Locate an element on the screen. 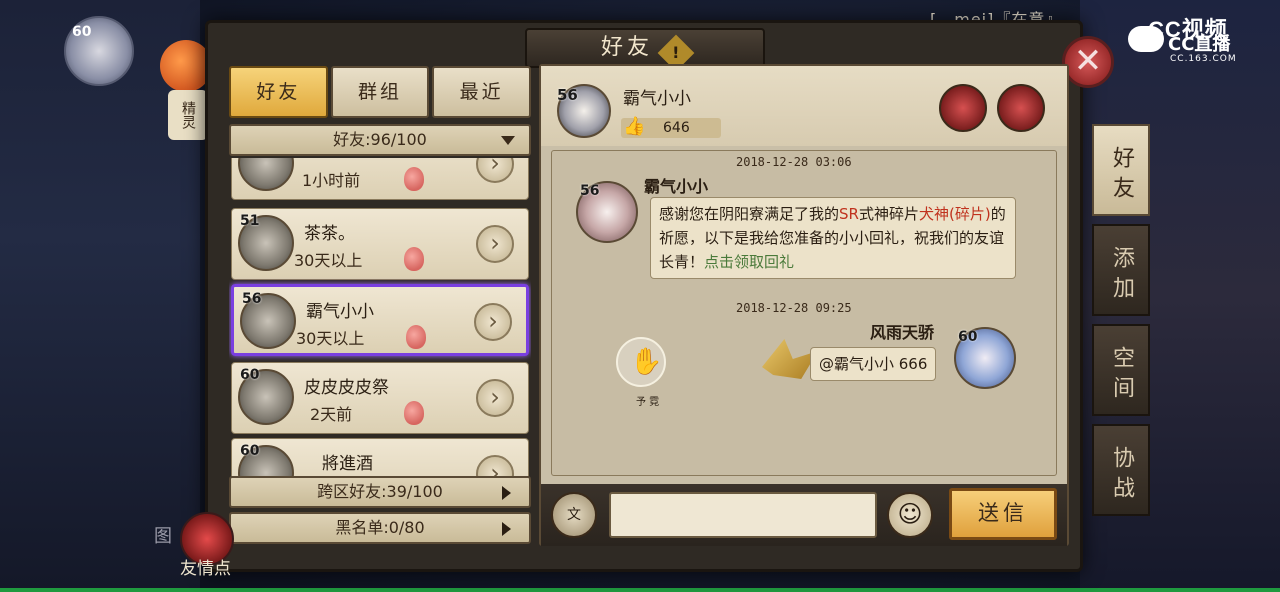 Image resolution: width=1280 pixels, height=592 pixels. side-tab-coop: 协战 is located at coordinates (1121, 470).